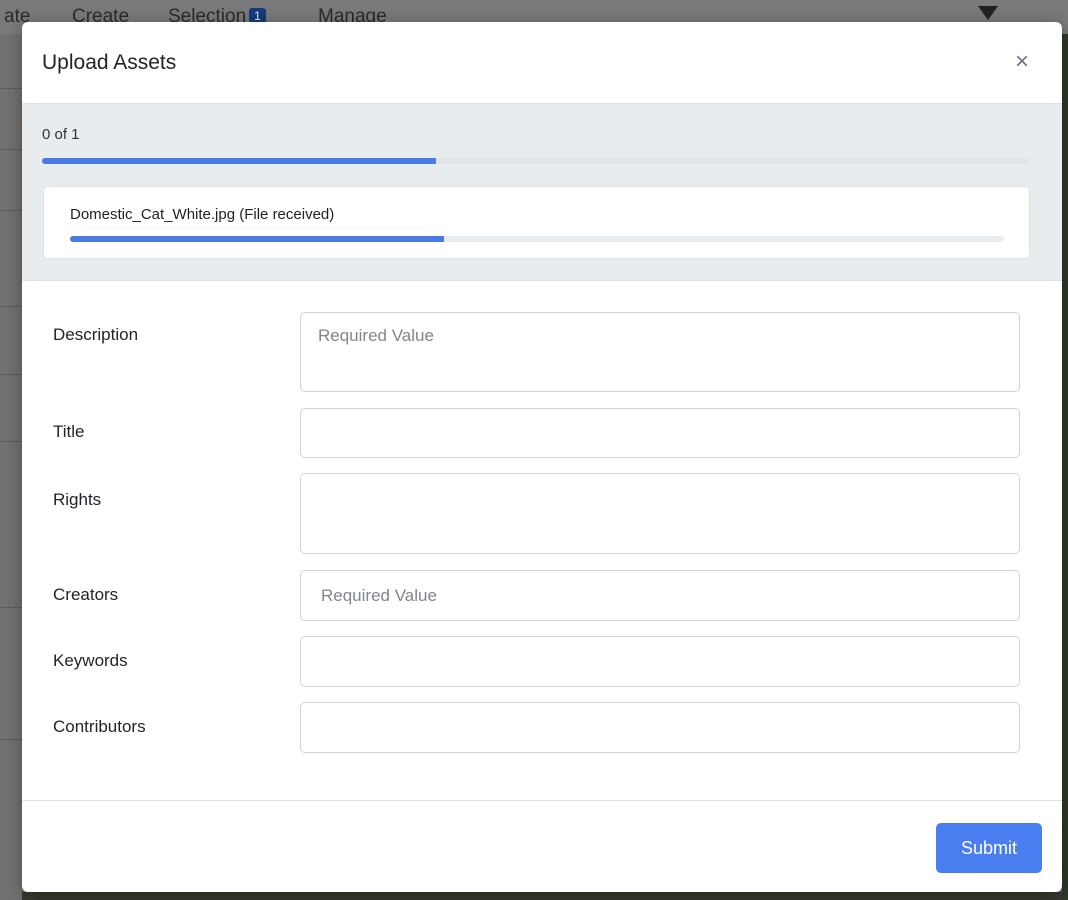  What do you see at coordinates (542, 896) in the screenshot?
I see `background-bottom-strip` at bounding box center [542, 896].